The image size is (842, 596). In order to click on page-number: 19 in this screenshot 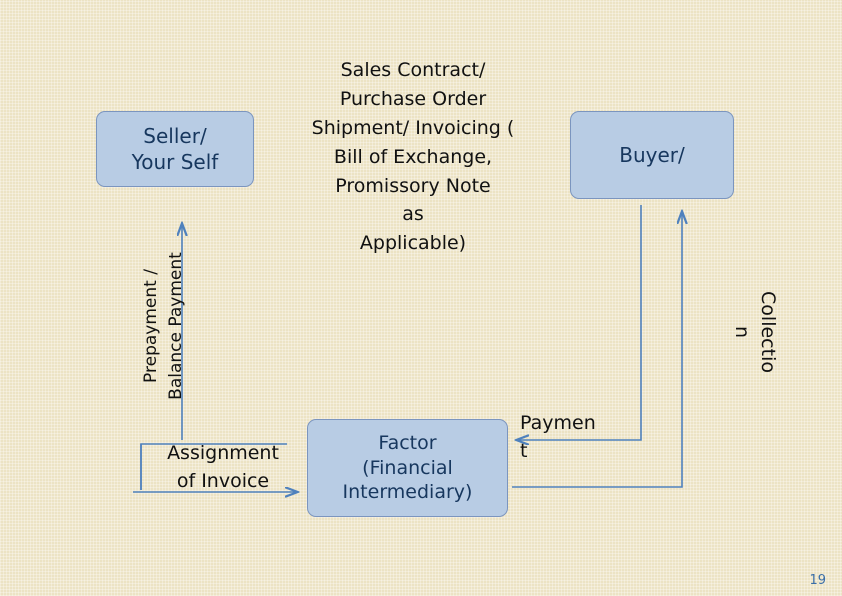, I will do `click(817, 580)`.